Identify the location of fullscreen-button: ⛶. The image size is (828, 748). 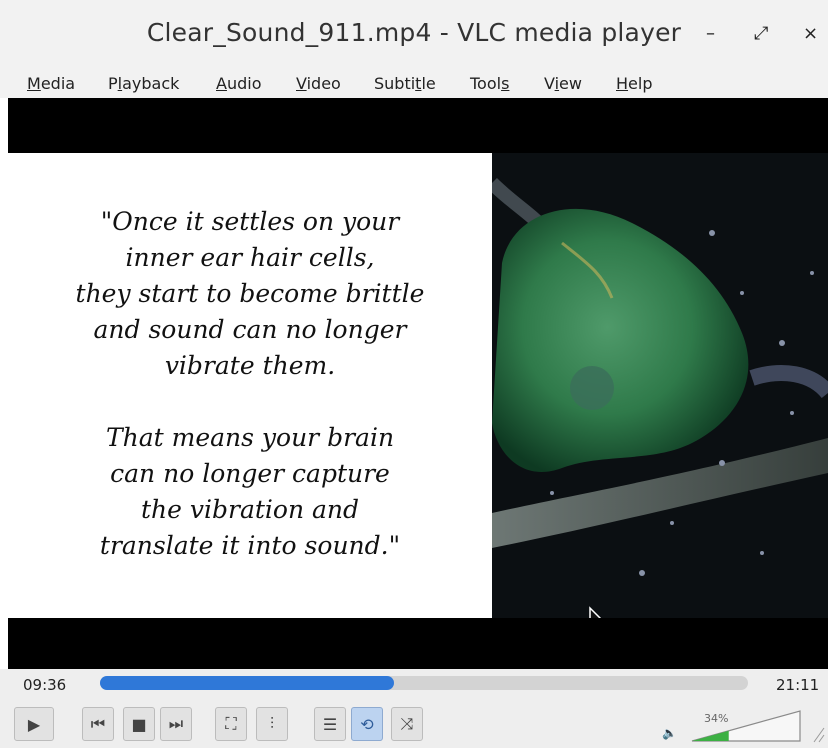
(231, 724).